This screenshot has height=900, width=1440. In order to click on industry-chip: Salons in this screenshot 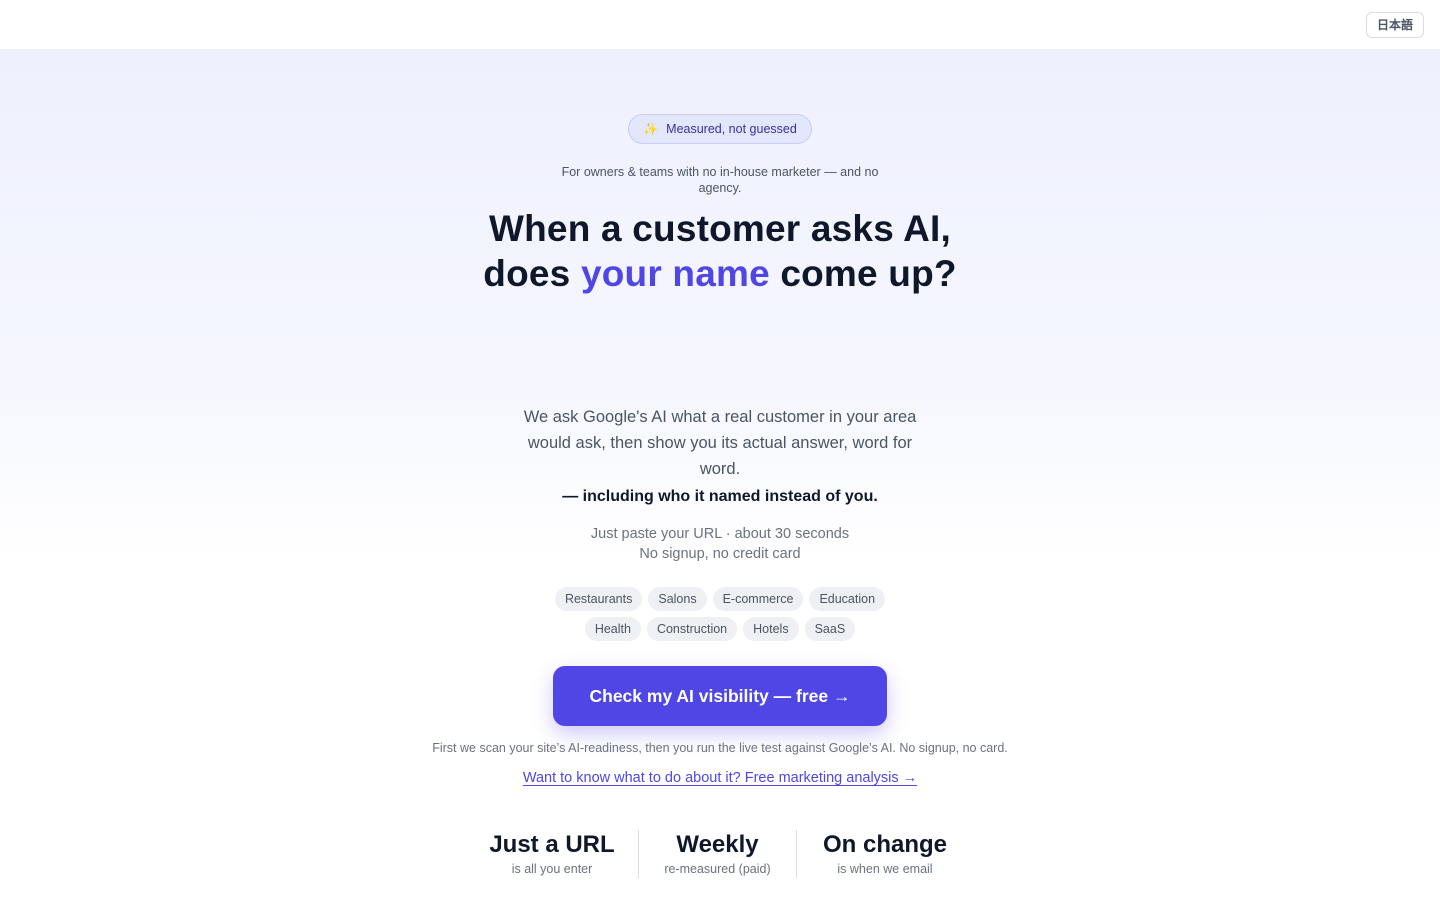, I will do `click(677, 599)`.